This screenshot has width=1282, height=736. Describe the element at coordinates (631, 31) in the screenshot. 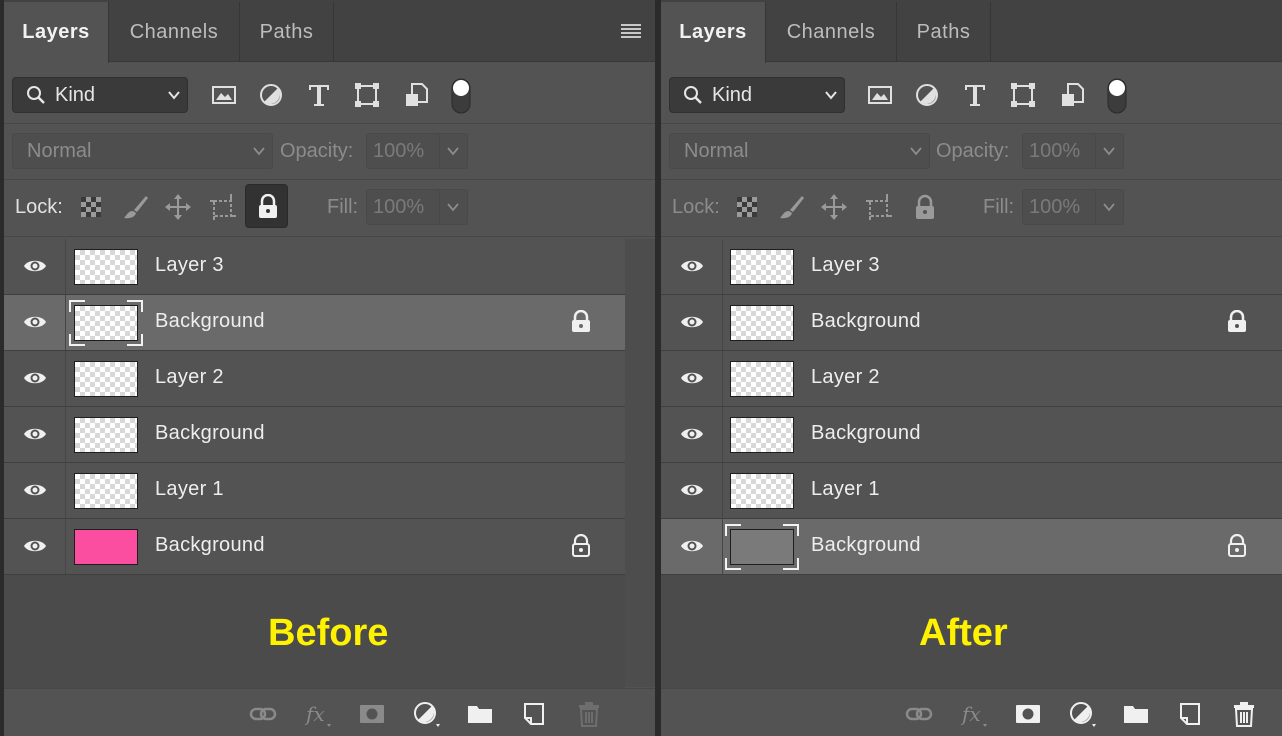

I see `panel-menu-icon` at that location.